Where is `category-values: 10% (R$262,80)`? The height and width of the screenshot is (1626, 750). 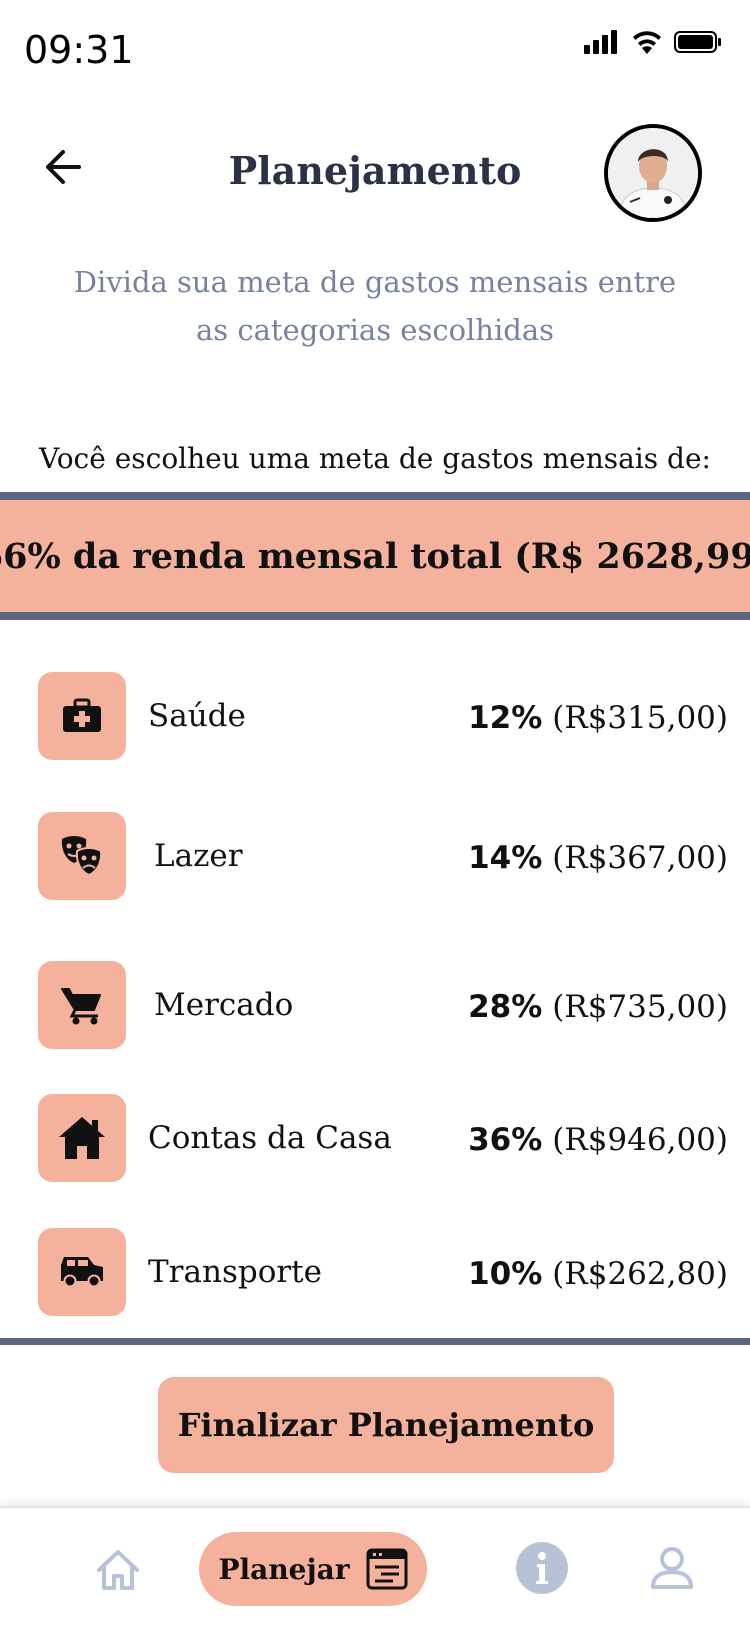
category-values: 10% (R$262,80) is located at coordinates (598, 1274).